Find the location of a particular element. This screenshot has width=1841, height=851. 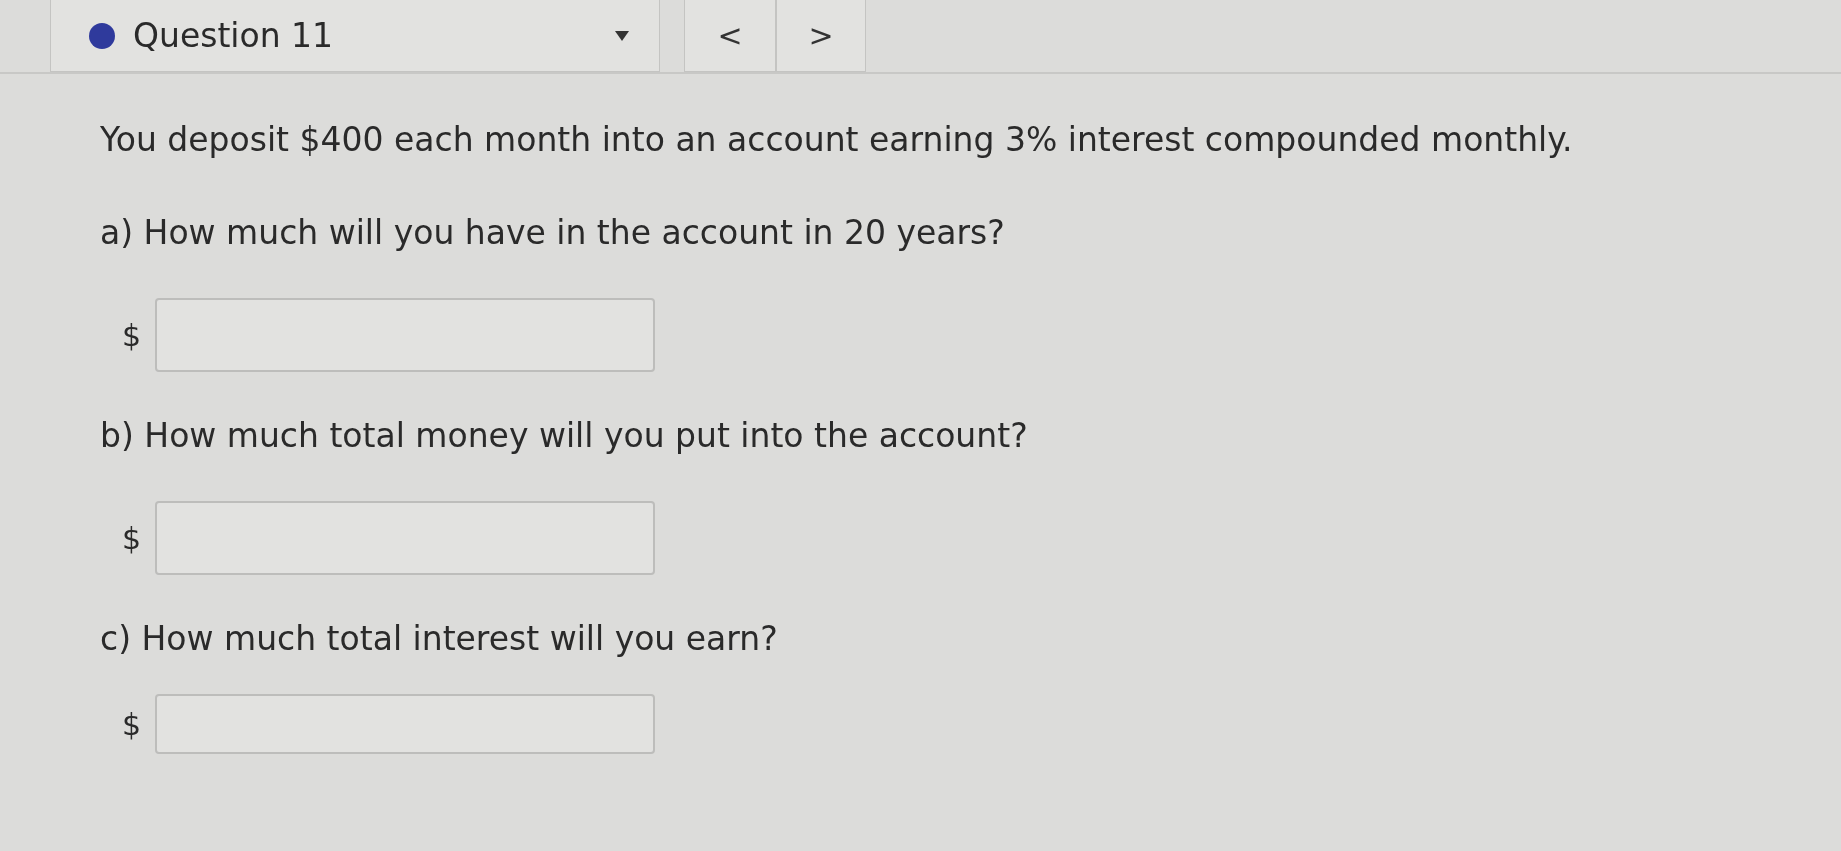

part-prompt: b) How much total money will you put into the account? is located at coordinates (564, 435).